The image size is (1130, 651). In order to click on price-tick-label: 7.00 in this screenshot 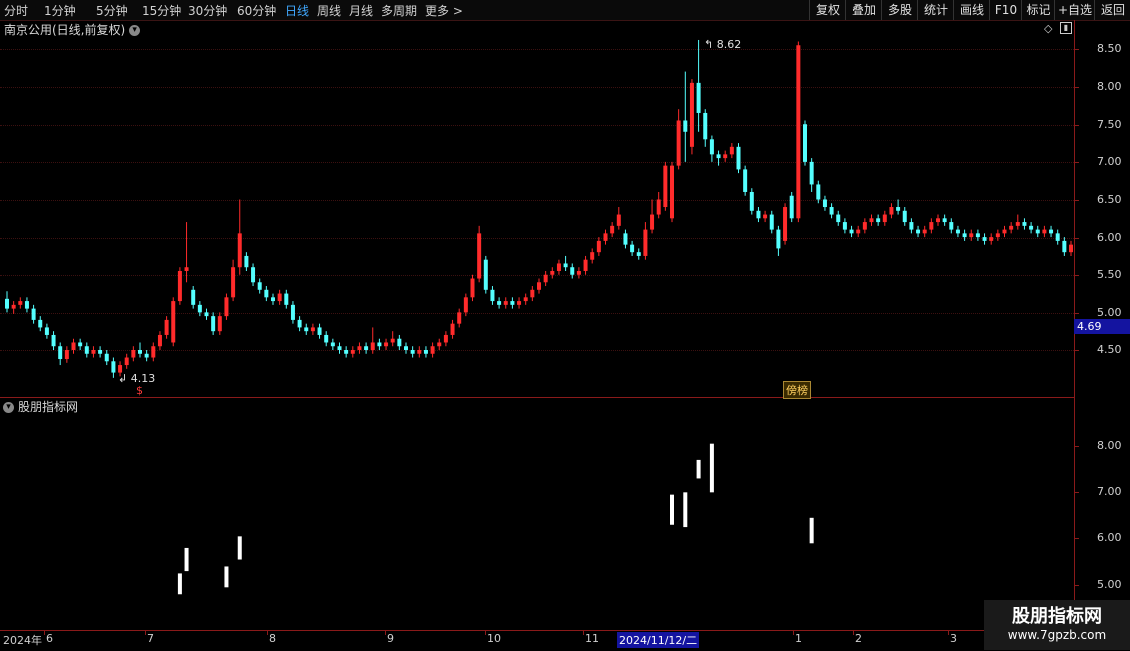, I will do `click(1109, 161)`.